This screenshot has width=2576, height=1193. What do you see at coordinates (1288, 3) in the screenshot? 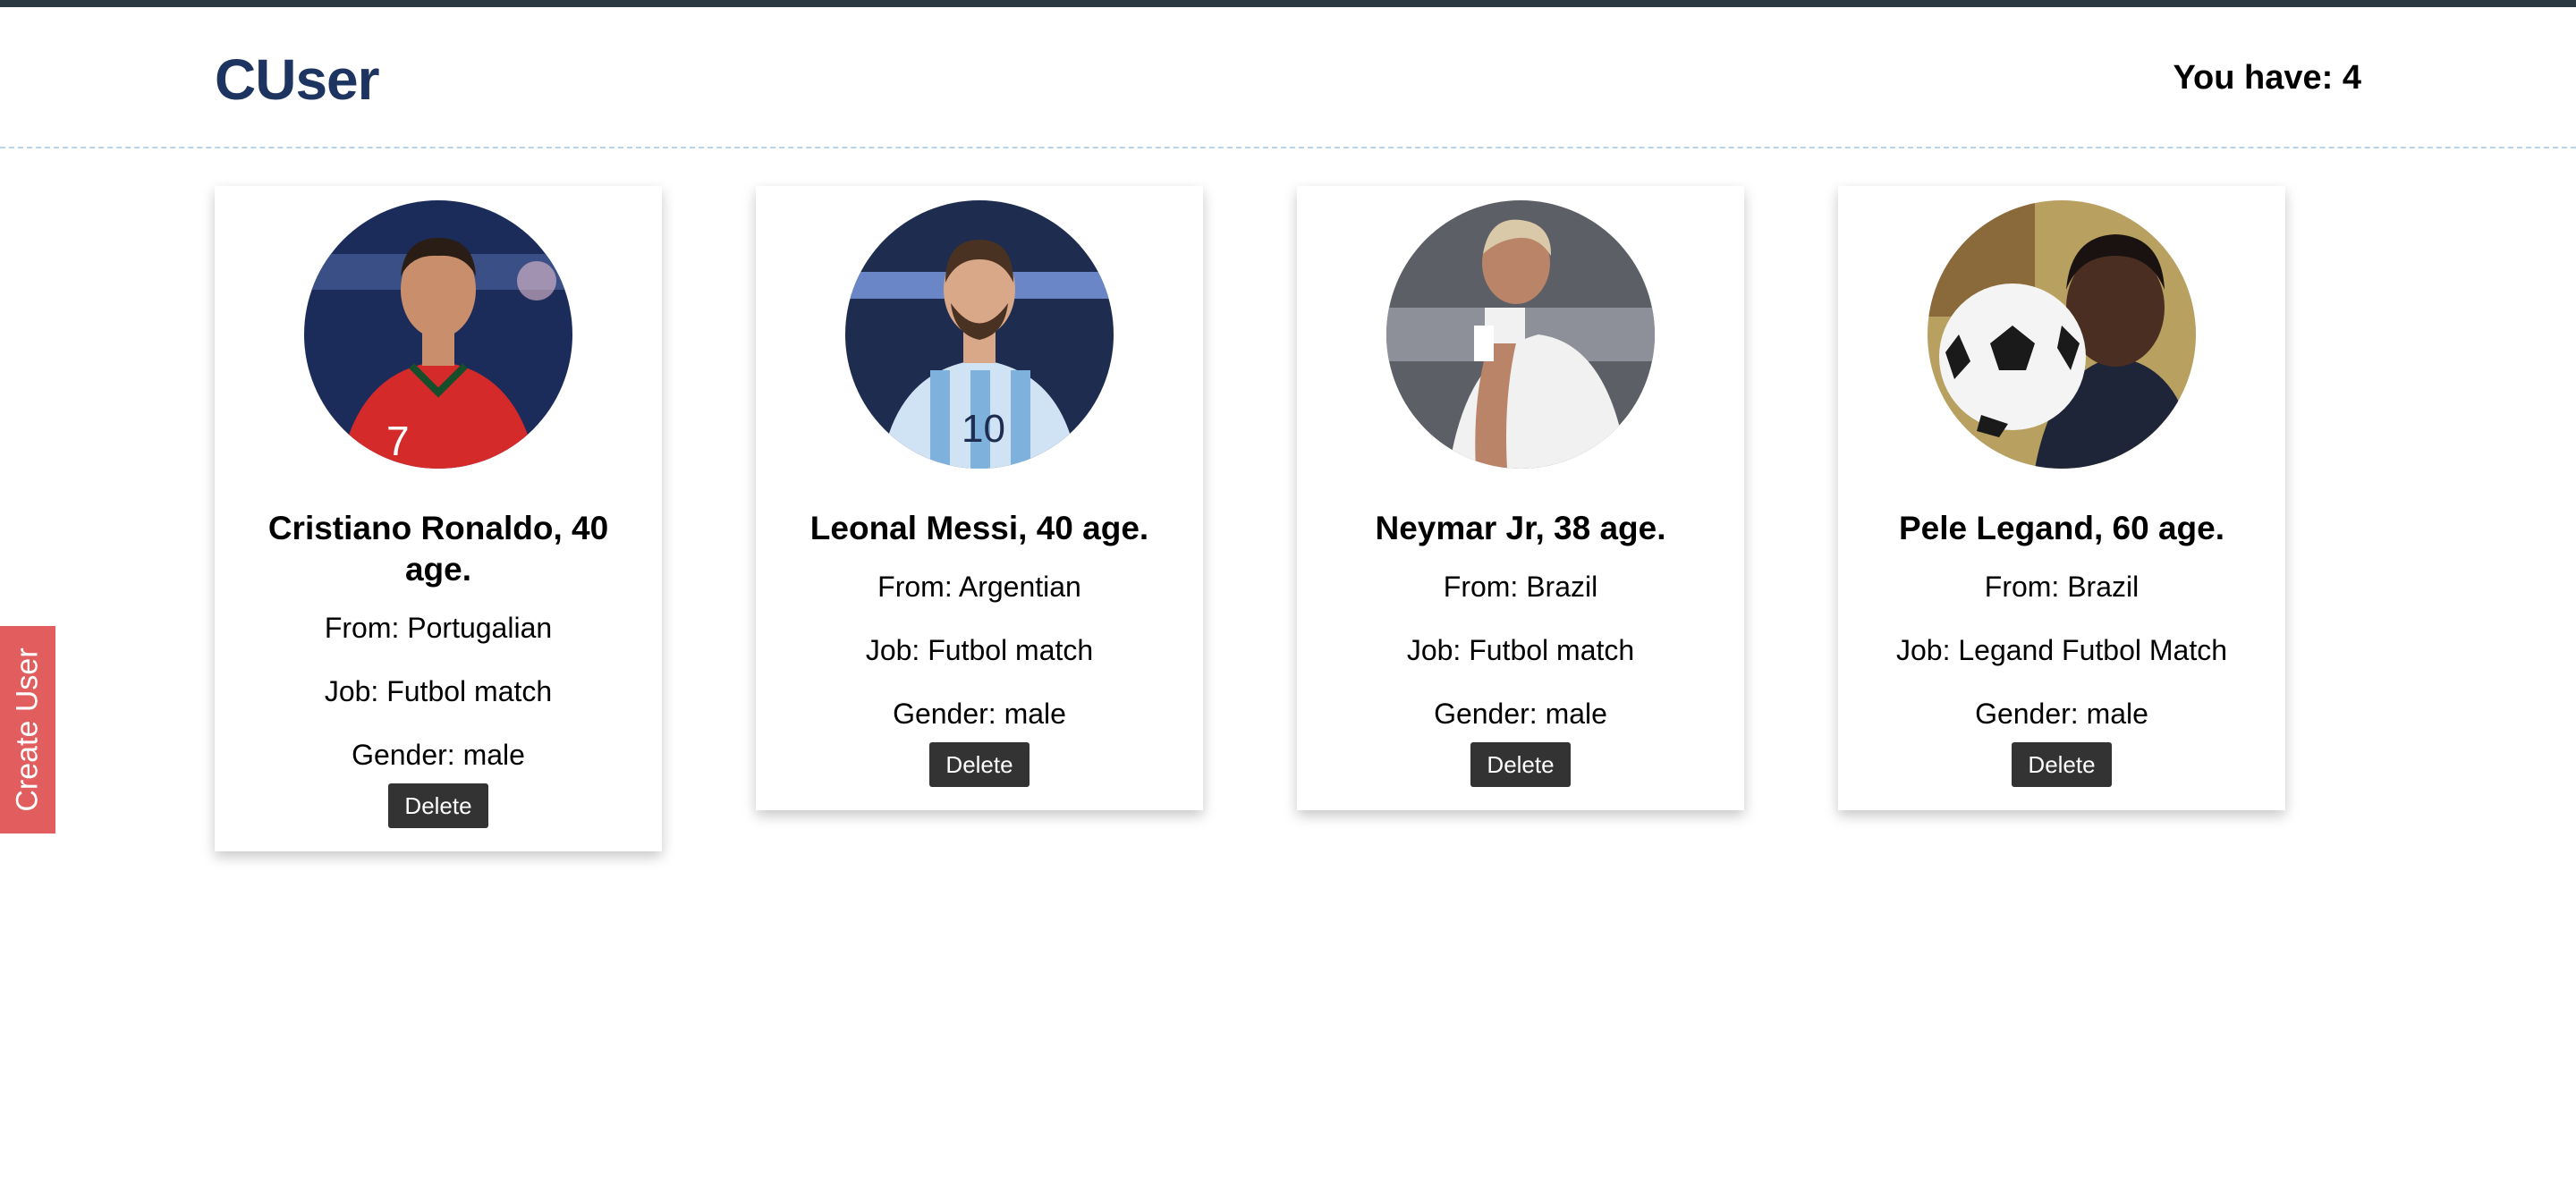
I see `top-accent-bar` at bounding box center [1288, 3].